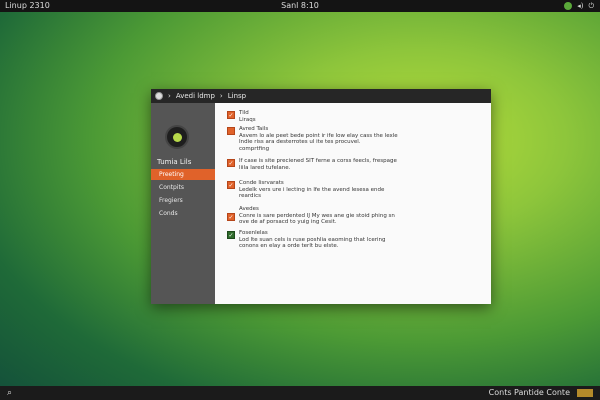 The image size is (600, 400). I want to click on sidebar-nav: Preeting Contpits Fregiers Conds, so click(183, 195).